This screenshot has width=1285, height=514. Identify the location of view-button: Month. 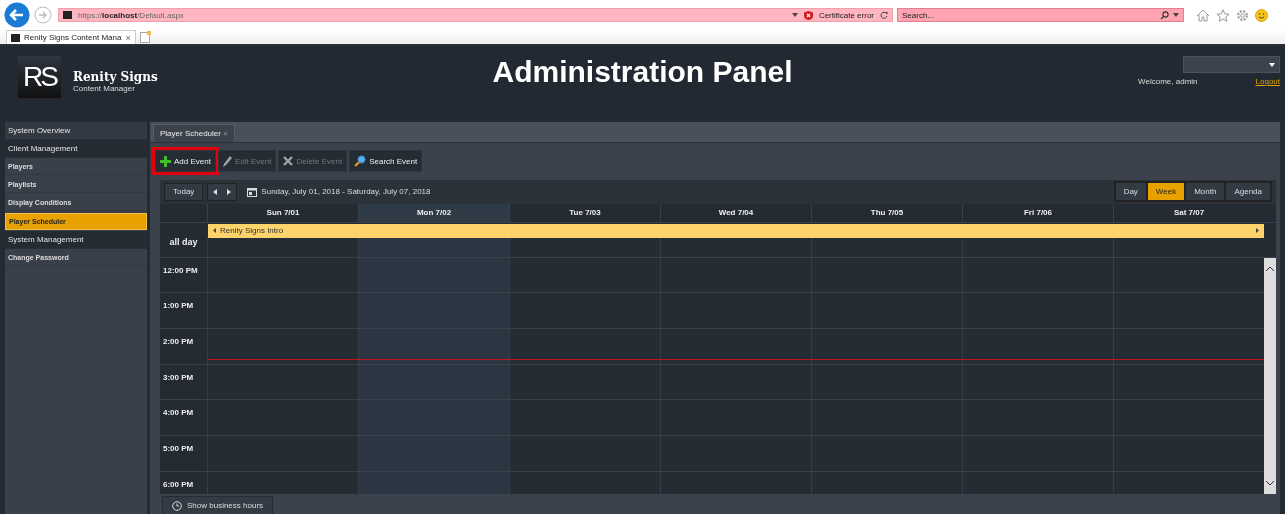
(1205, 192).